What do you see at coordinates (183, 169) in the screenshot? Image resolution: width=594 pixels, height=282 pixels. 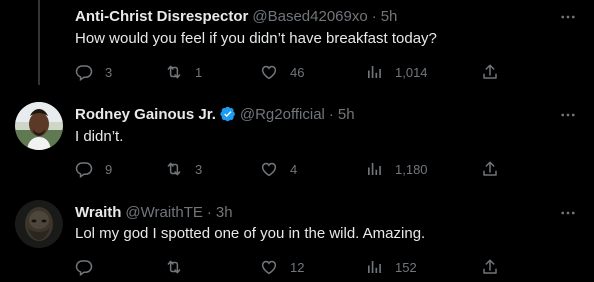 I see `retweet-button: 3` at bounding box center [183, 169].